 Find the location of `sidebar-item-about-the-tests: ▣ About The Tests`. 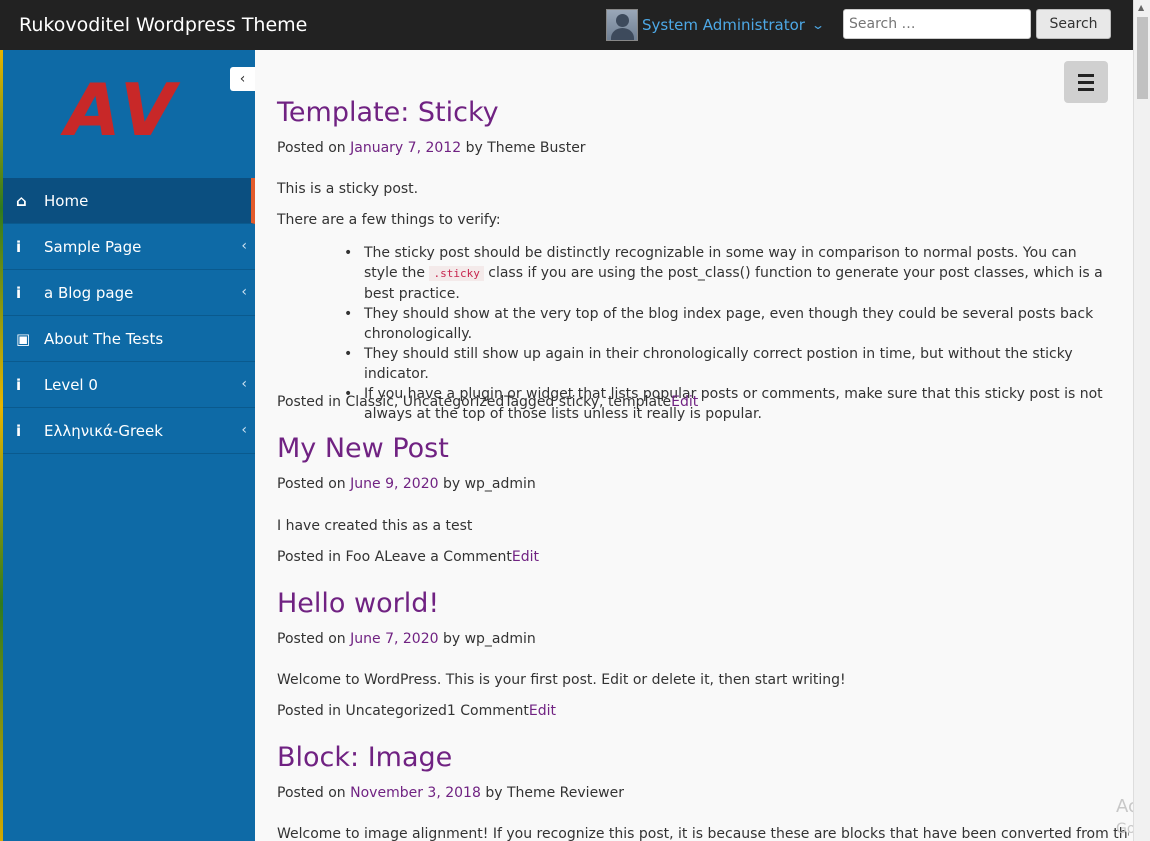

sidebar-item-about-the-tests: ▣ About The Tests is located at coordinates (129, 339).